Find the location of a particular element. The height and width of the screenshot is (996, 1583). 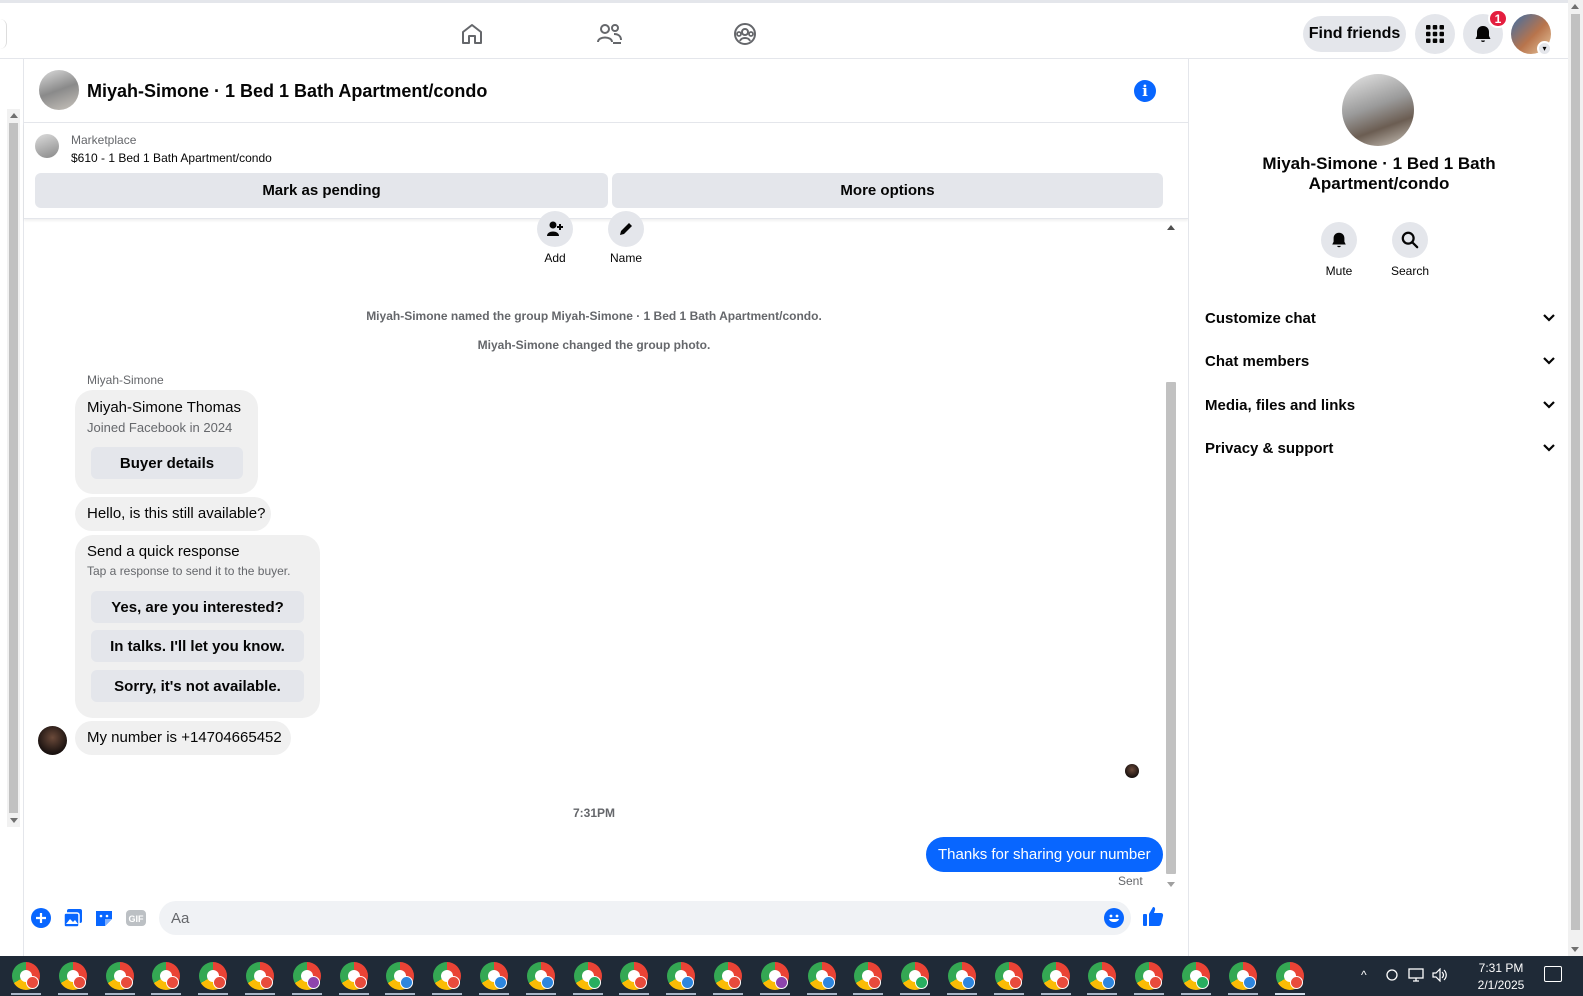

customize-chat-section: Customize chat is located at coordinates (1381, 318).